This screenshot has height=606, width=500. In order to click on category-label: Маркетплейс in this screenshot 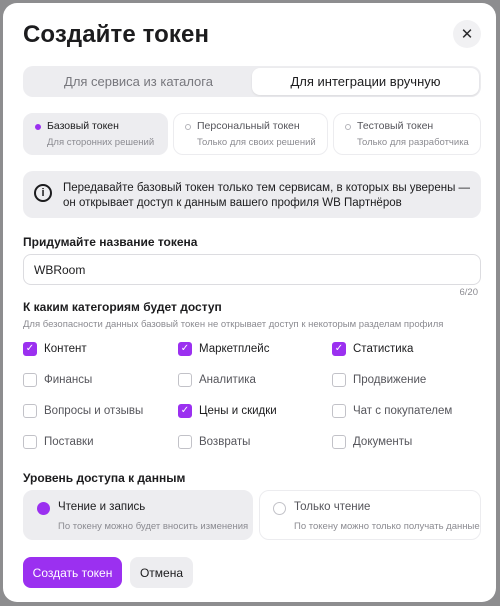, I will do `click(234, 349)`.